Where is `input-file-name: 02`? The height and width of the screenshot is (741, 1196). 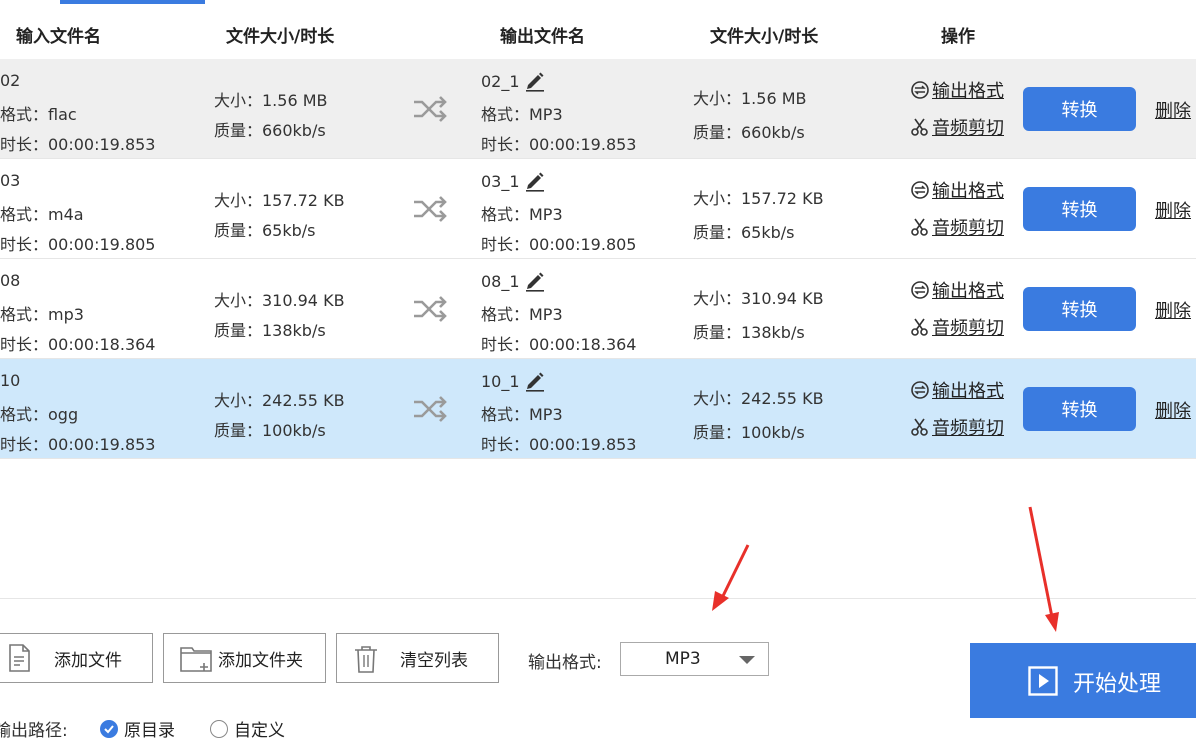 input-file-name: 02 is located at coordinates (10, 80).